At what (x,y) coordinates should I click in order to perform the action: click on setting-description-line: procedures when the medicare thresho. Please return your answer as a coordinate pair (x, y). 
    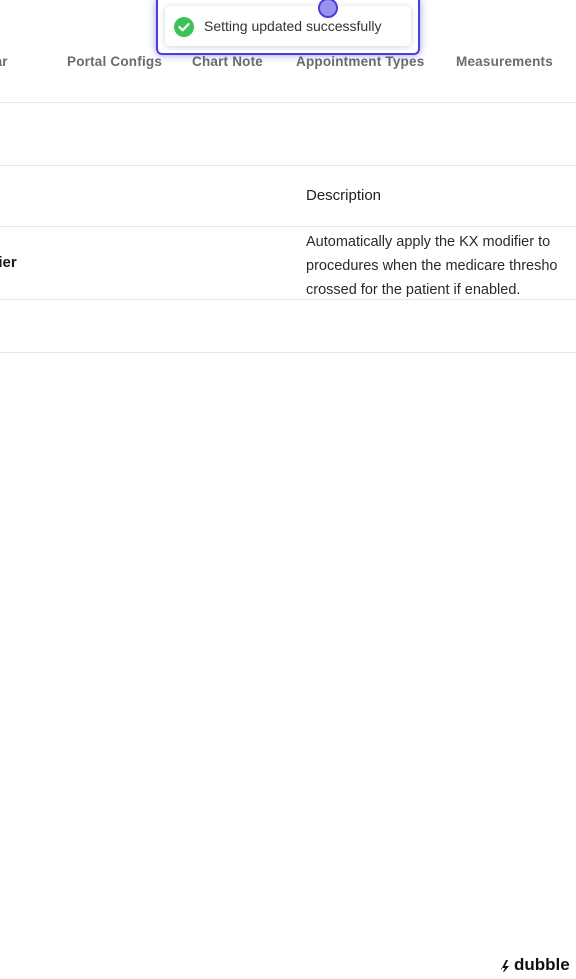
    Looking at the image, I should click on (432, 266).